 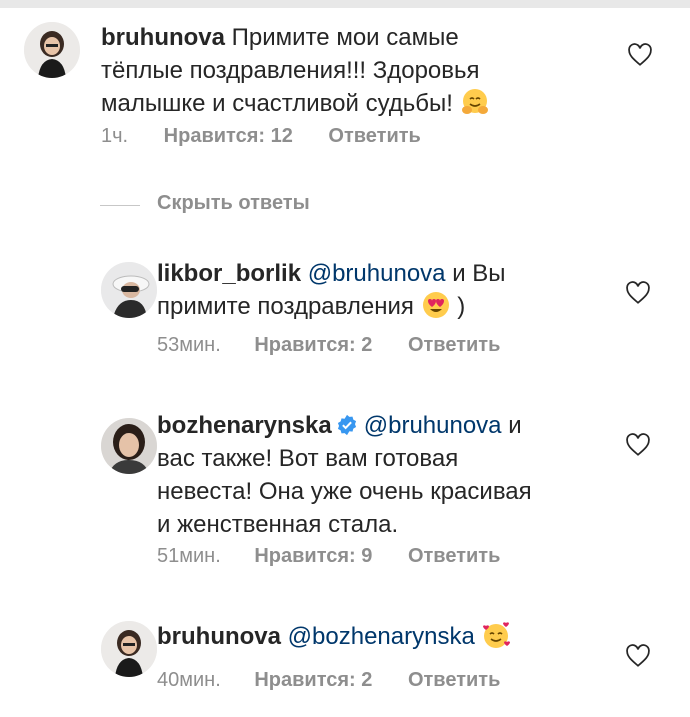 I want to click on likes-count: Нравится: 12, so click(x=228, y=136).